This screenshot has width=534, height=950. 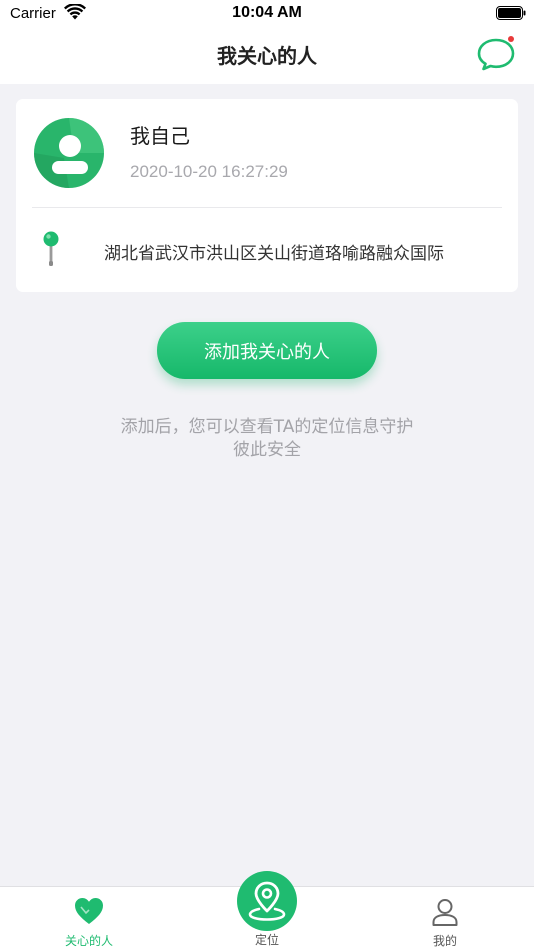 I want to click on map-pin-icon, so click(x=51, y=248).